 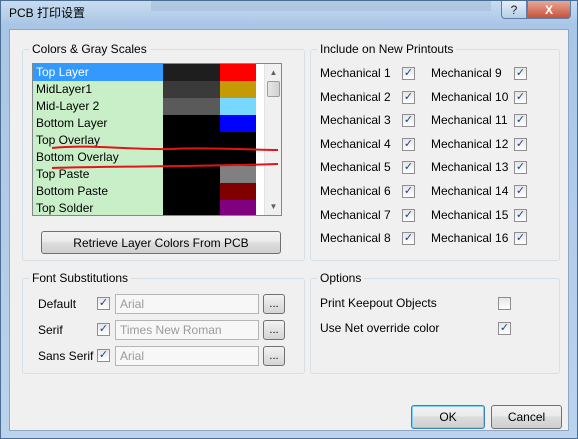 I want to click on scroll-down-arrow-icon: ▼, so click(x=273, y=206).